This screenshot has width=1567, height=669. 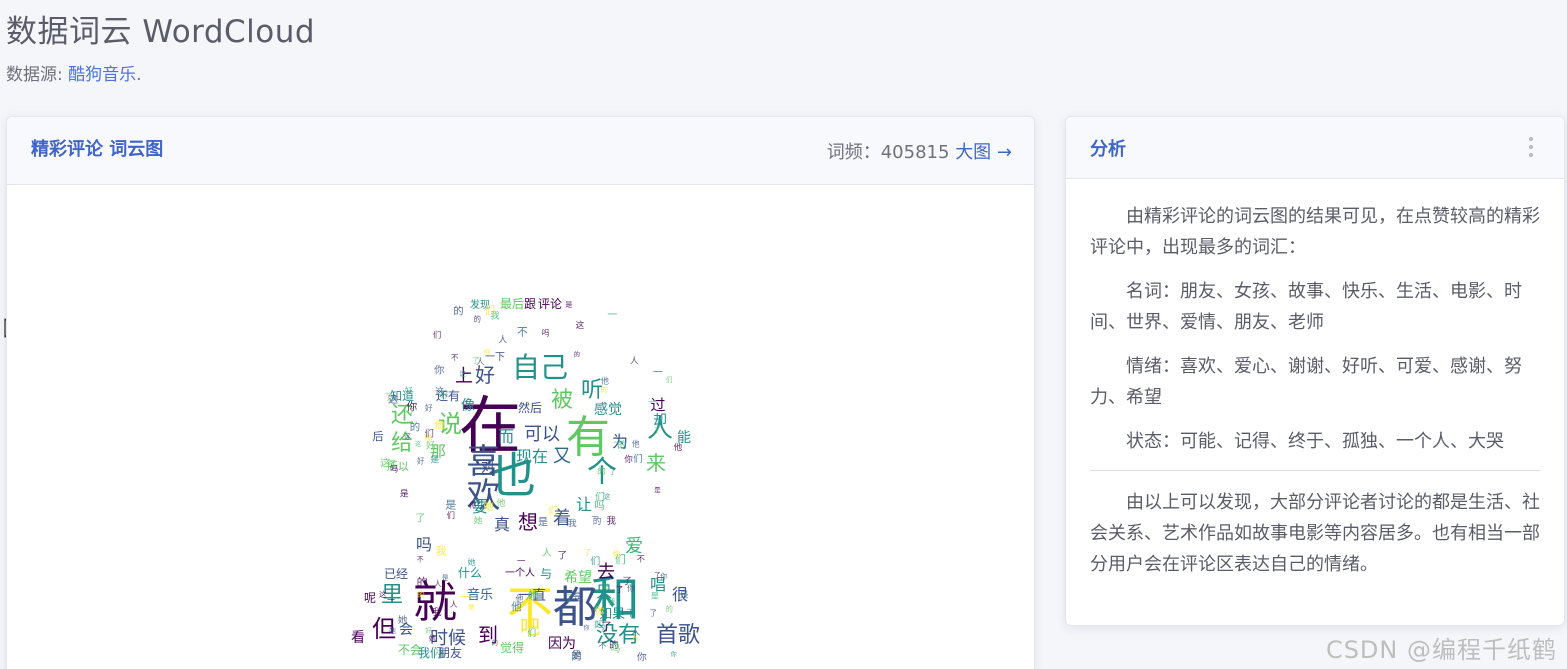 What do you see at coordinates (506, 436) in the screenshot?
I see `wordcloud-word: 而` at bounding box center [506, 436].